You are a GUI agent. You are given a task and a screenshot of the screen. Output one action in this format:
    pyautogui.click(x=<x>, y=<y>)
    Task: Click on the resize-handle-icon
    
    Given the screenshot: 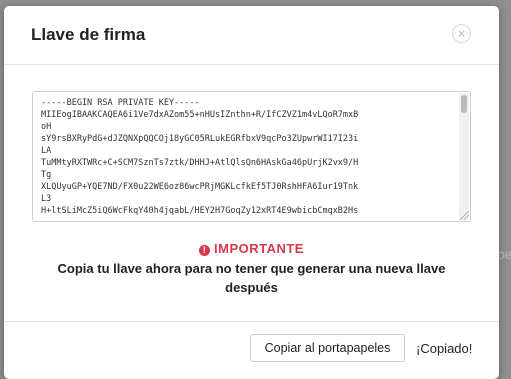 What is the action you would take?
    pyautogui.click(x=464, y=215)
    